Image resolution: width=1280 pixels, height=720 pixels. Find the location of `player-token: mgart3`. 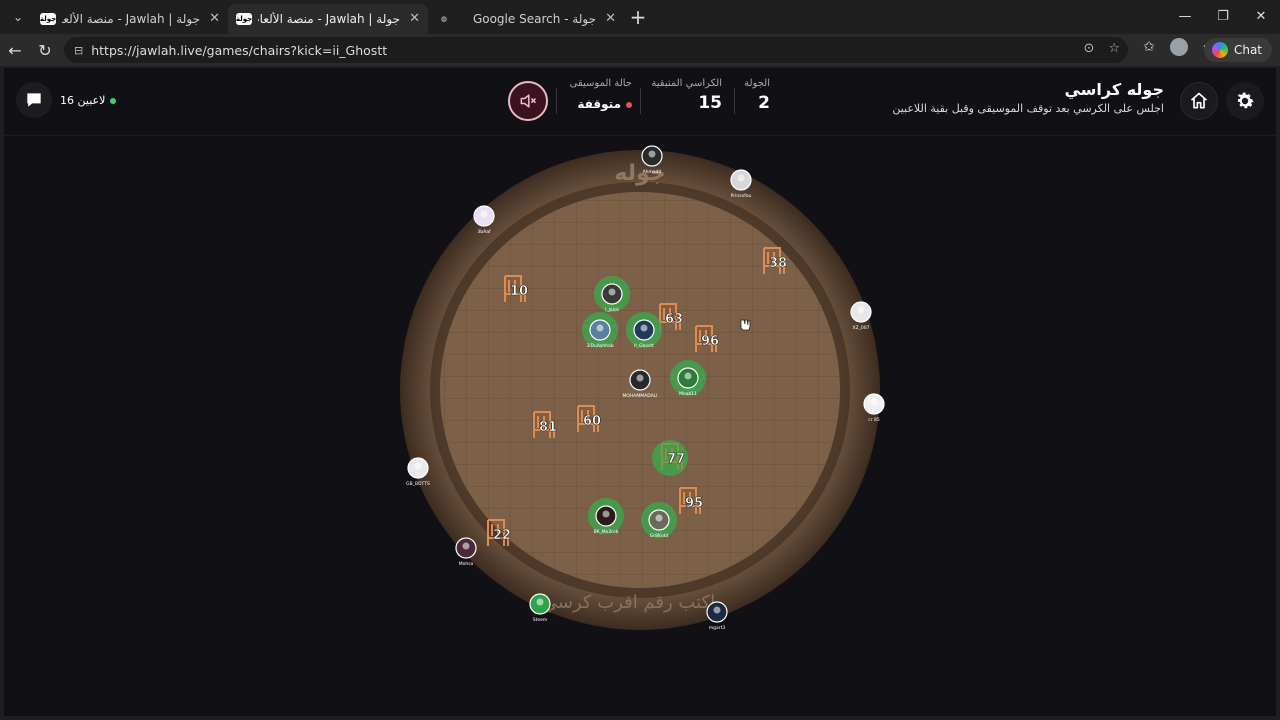

player-token: mgart3 is located at coordinates (717, 616).